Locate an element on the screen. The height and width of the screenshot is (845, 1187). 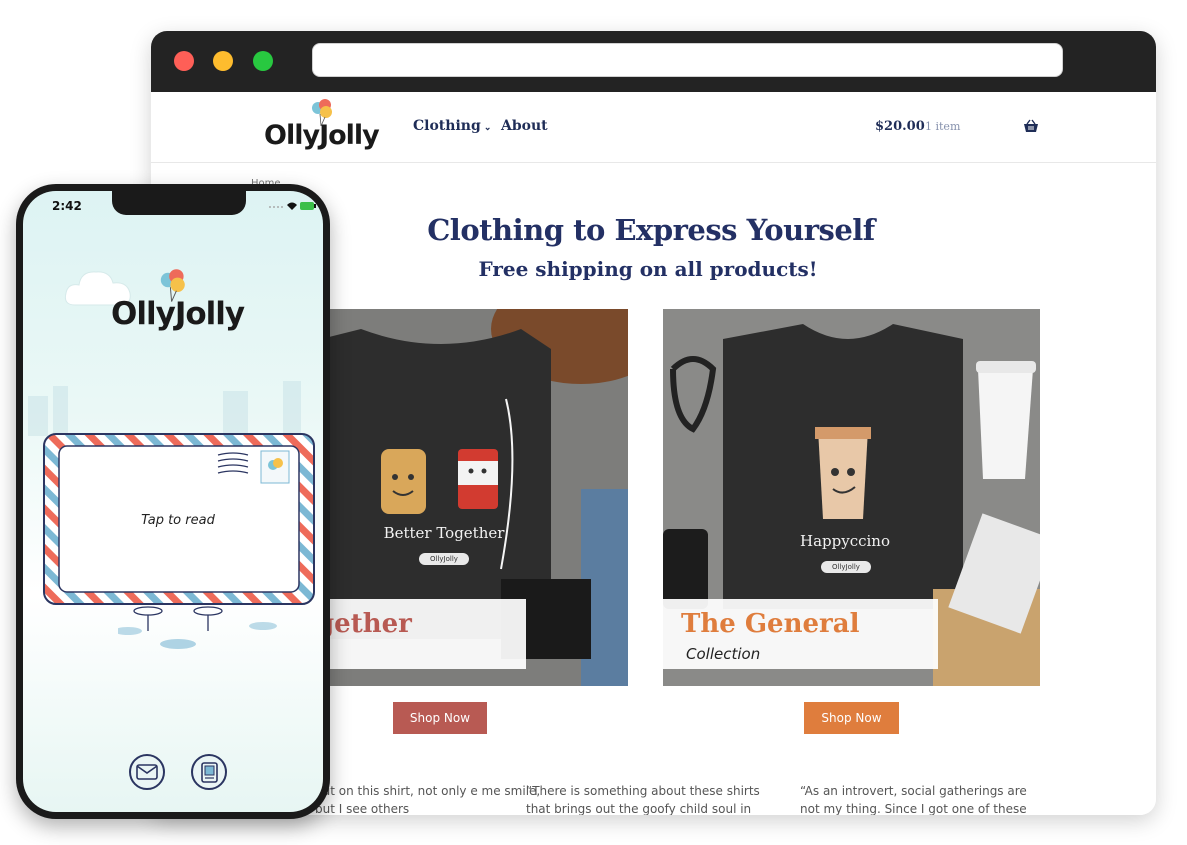
status-bar-icons is located at coordinates (292, 206).